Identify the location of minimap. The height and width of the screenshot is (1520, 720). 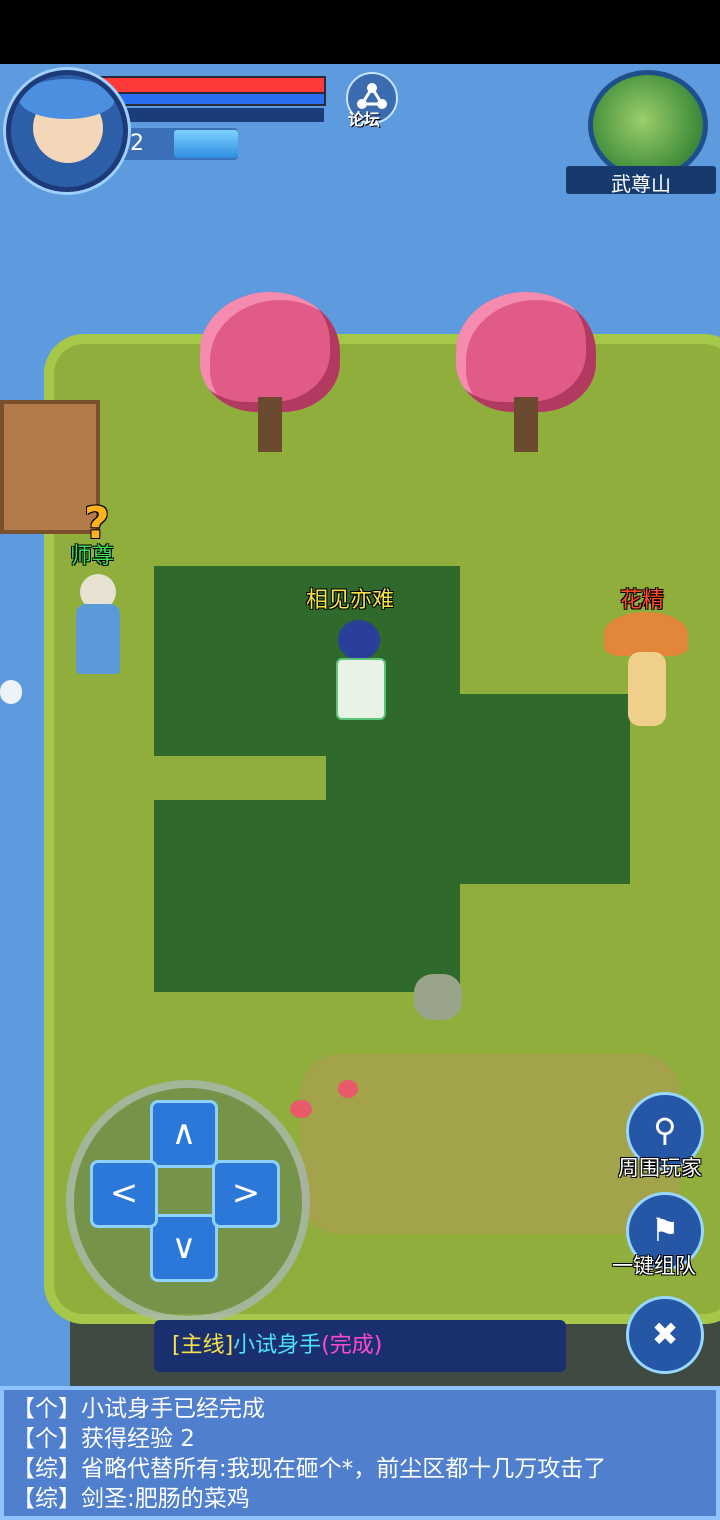
(648, 125).